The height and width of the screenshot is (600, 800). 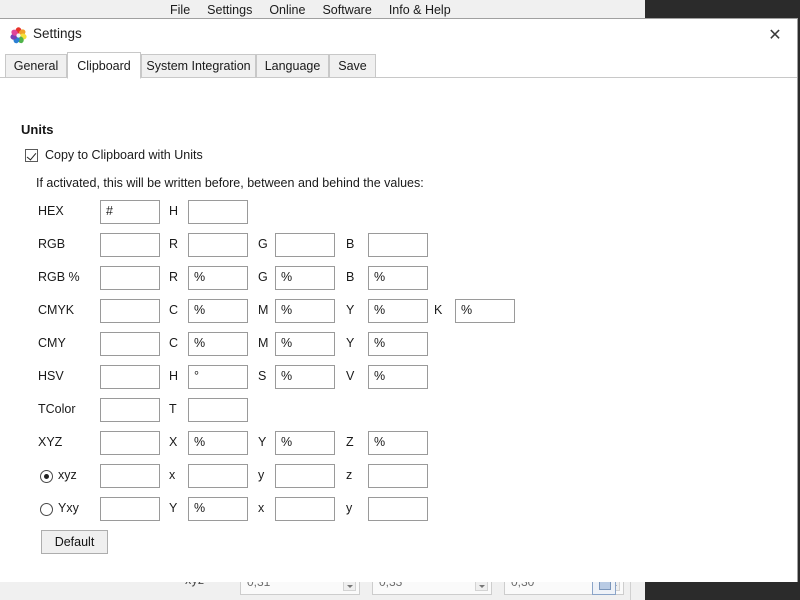 What do you see at coordinates (59, 277) in the screenshot?
I see `units-row-label-rgb-percent: RGB %` at bounding box center [59, 277].